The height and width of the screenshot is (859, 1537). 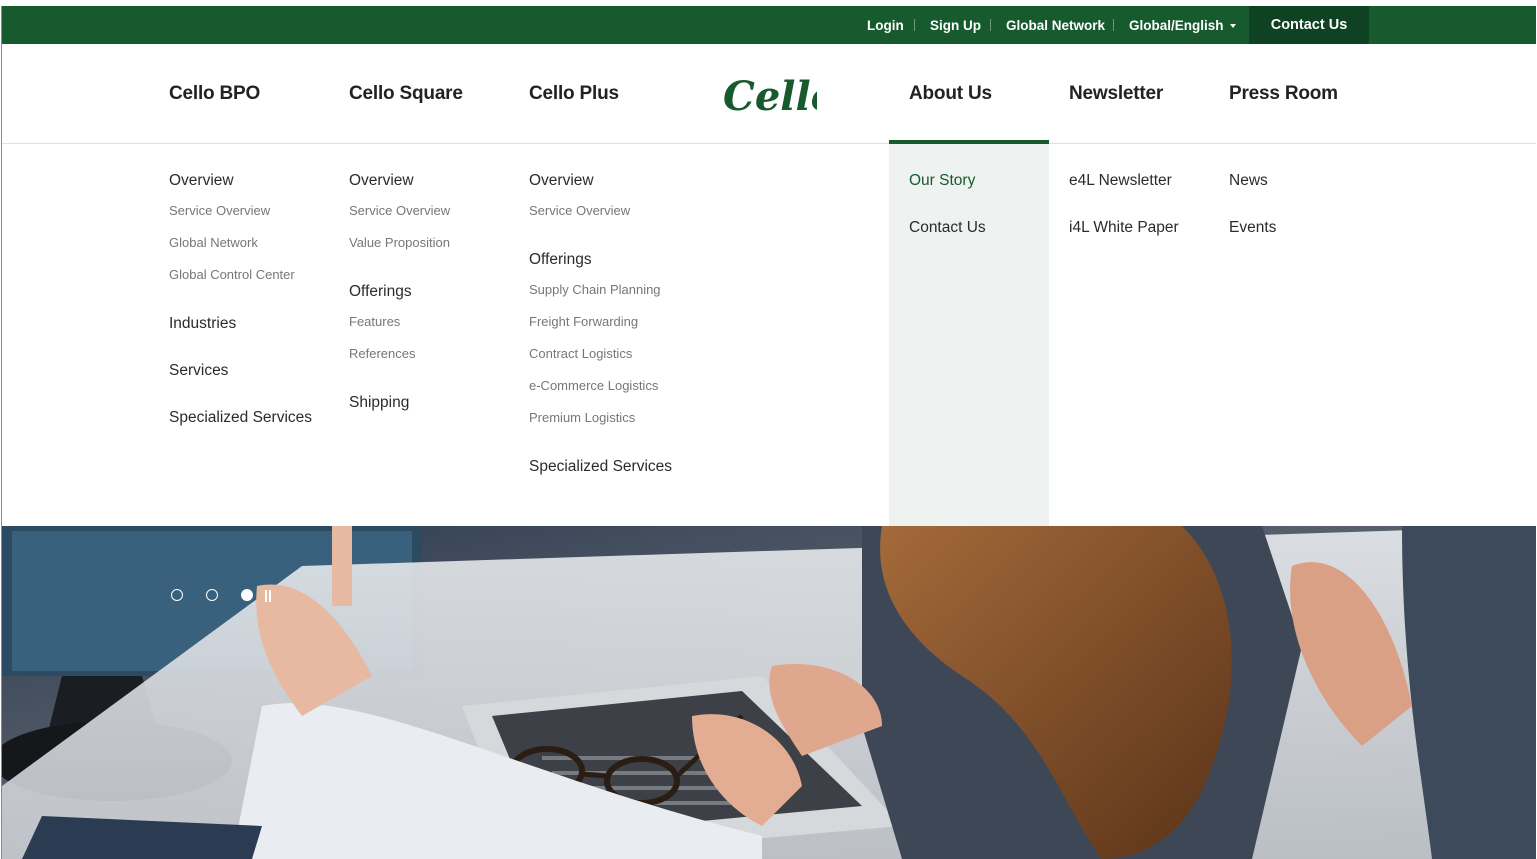 I want to click on bpo-global-network: Global Network, so click(x=213, y=242).